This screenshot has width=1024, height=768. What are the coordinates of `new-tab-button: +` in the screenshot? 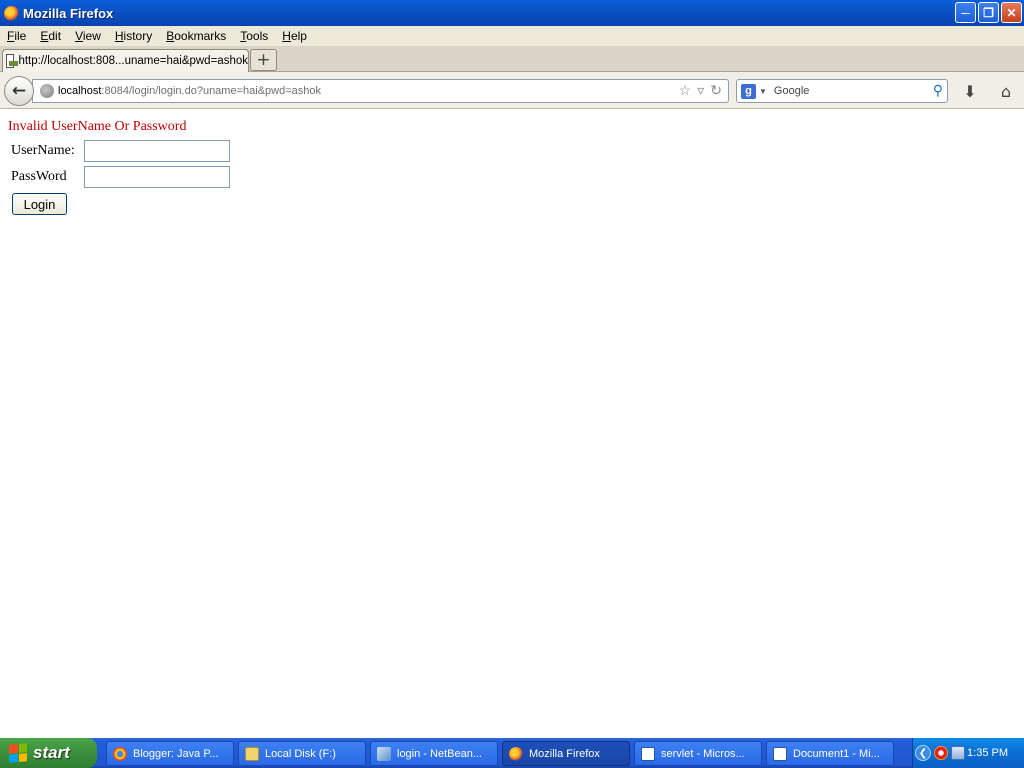 It's located at (263, 60).